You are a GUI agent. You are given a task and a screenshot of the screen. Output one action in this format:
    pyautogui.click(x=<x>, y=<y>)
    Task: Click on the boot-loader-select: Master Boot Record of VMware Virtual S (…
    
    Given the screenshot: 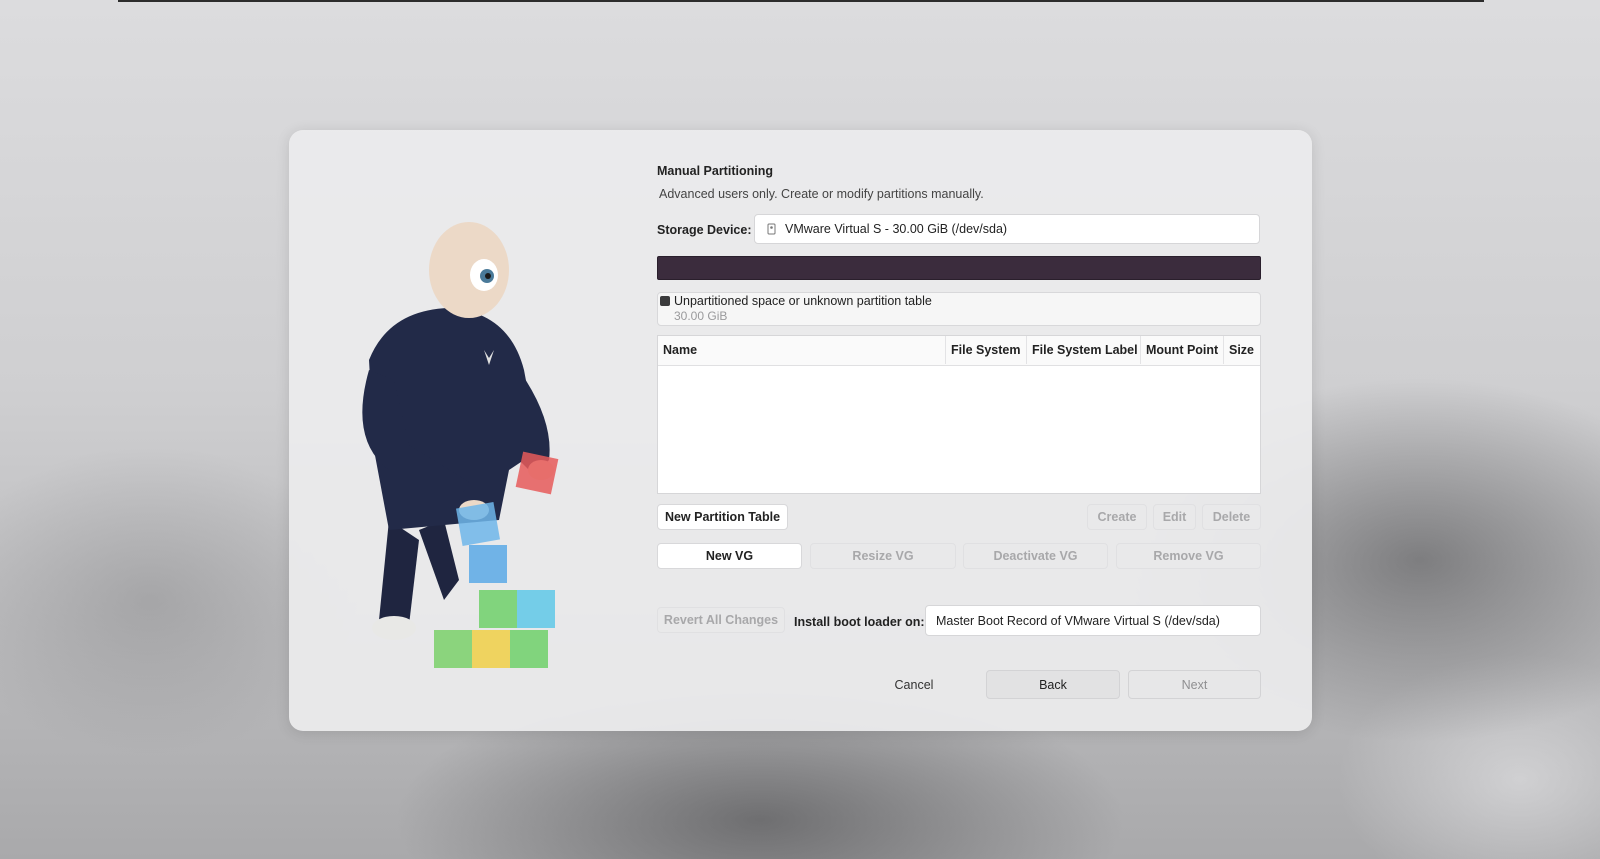 What is the action you would take?
    pyautogui.click(x=1093, y=620)
    